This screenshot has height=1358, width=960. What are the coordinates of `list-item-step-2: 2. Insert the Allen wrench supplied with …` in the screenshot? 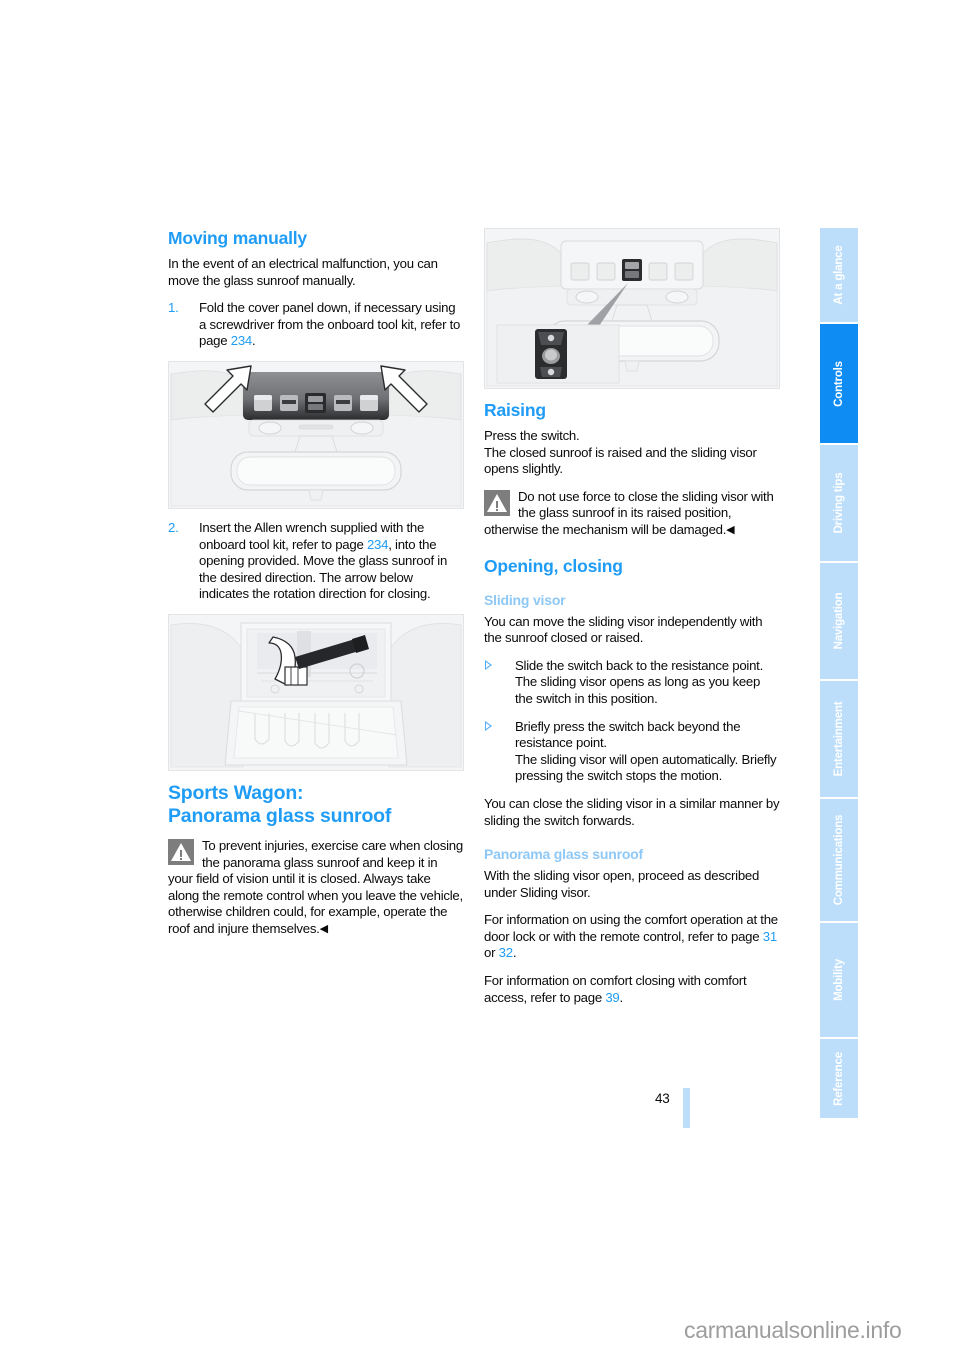 It's located at (316, 561).